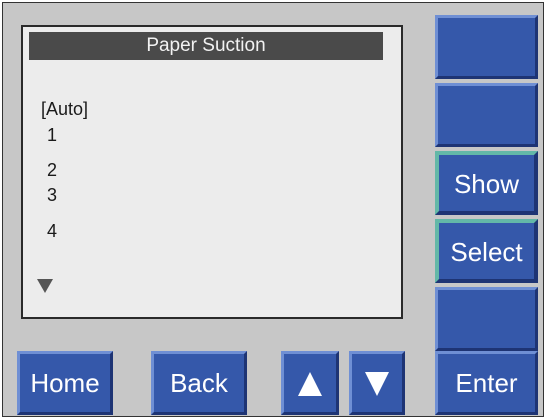 The image size is (546, 419). I want to click on screen-title: Paper Suction, so click(206, 46).